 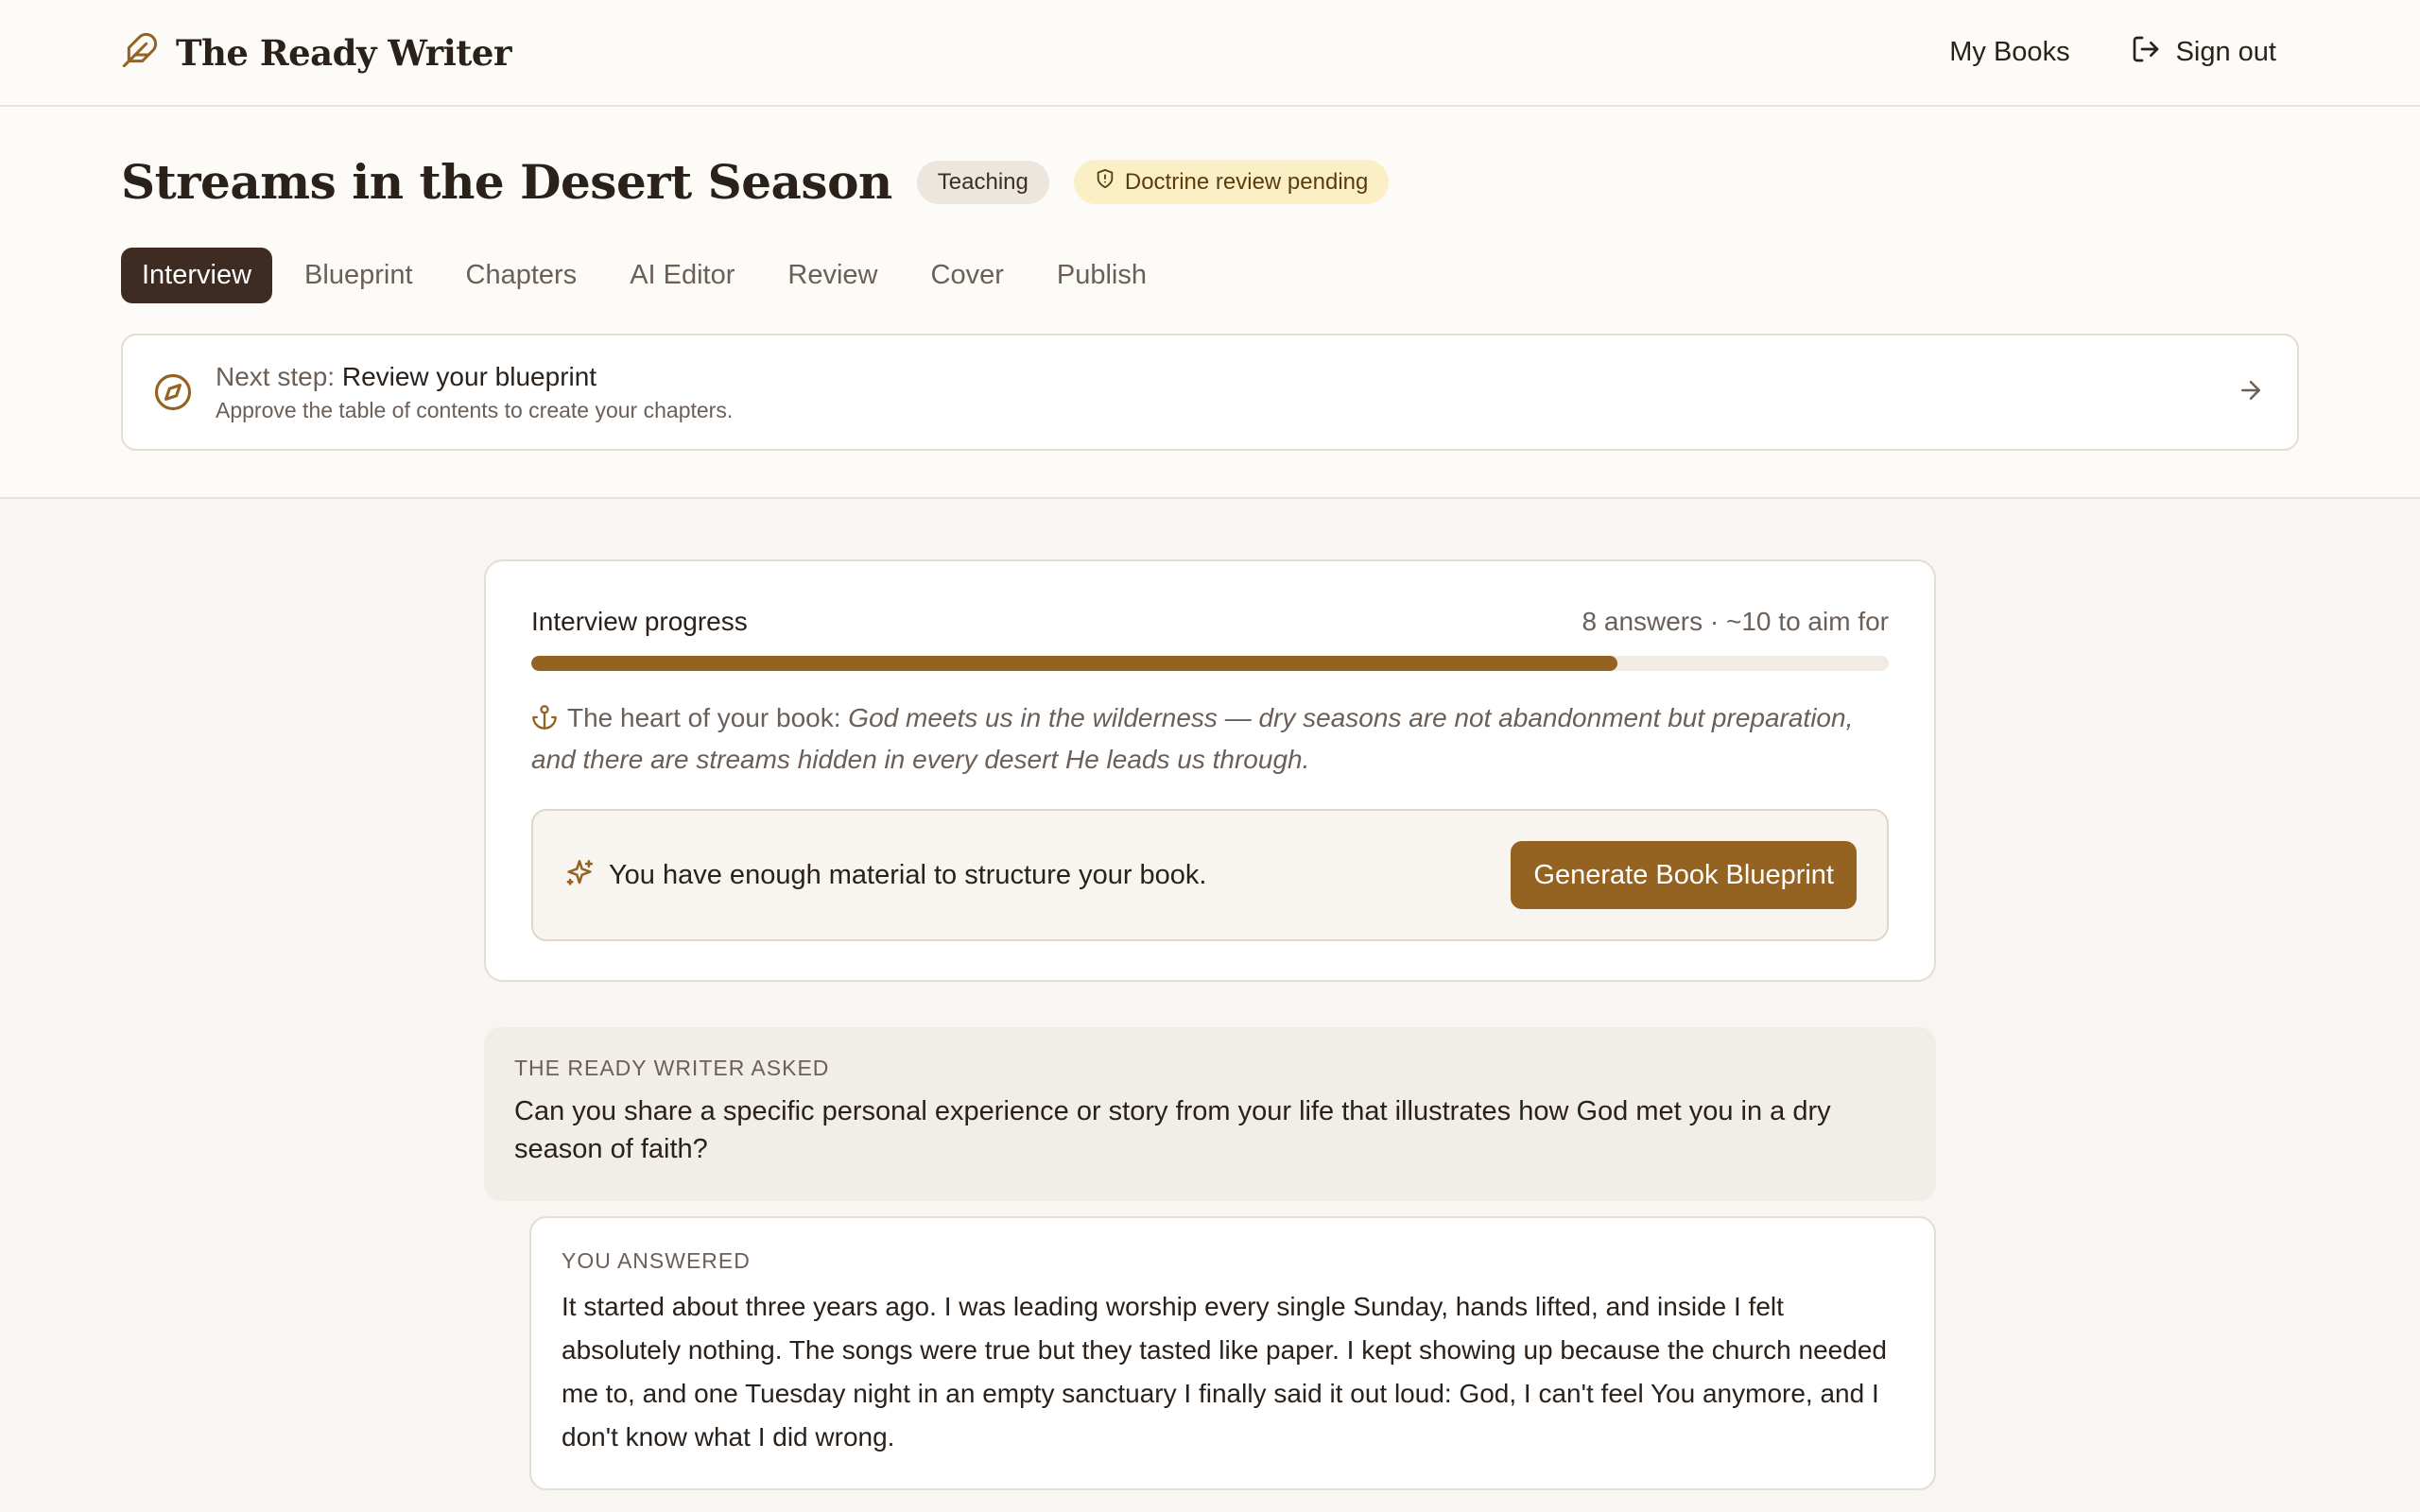 What do you see at coordinates (2251, 392) in the screenshot?
I see `arrow-right-icon` at bounding box center [2251, 392].